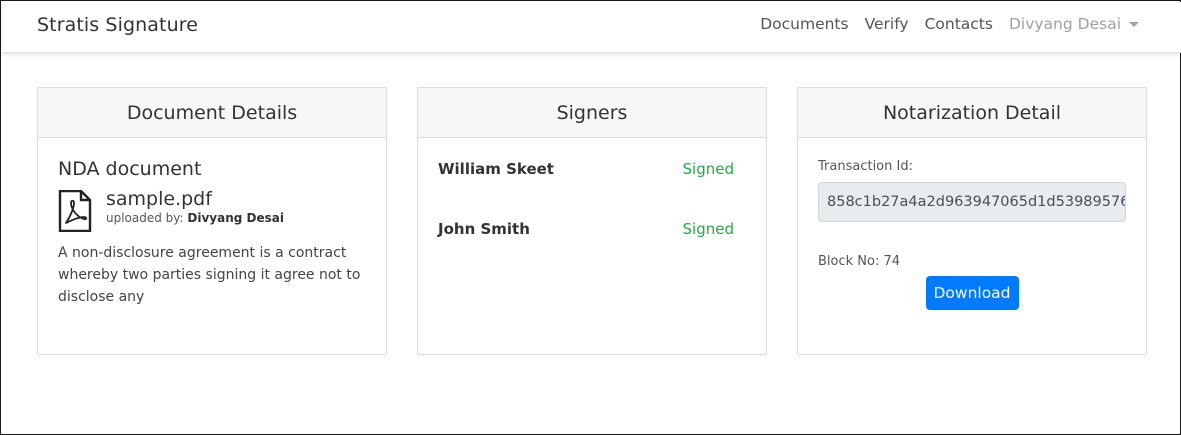 The width and height of the screenshot is (1181, 435). Describe the element at coordinates (592, 169) in the screenshot. I see `signer-row: William Skeet Signed` at that location.